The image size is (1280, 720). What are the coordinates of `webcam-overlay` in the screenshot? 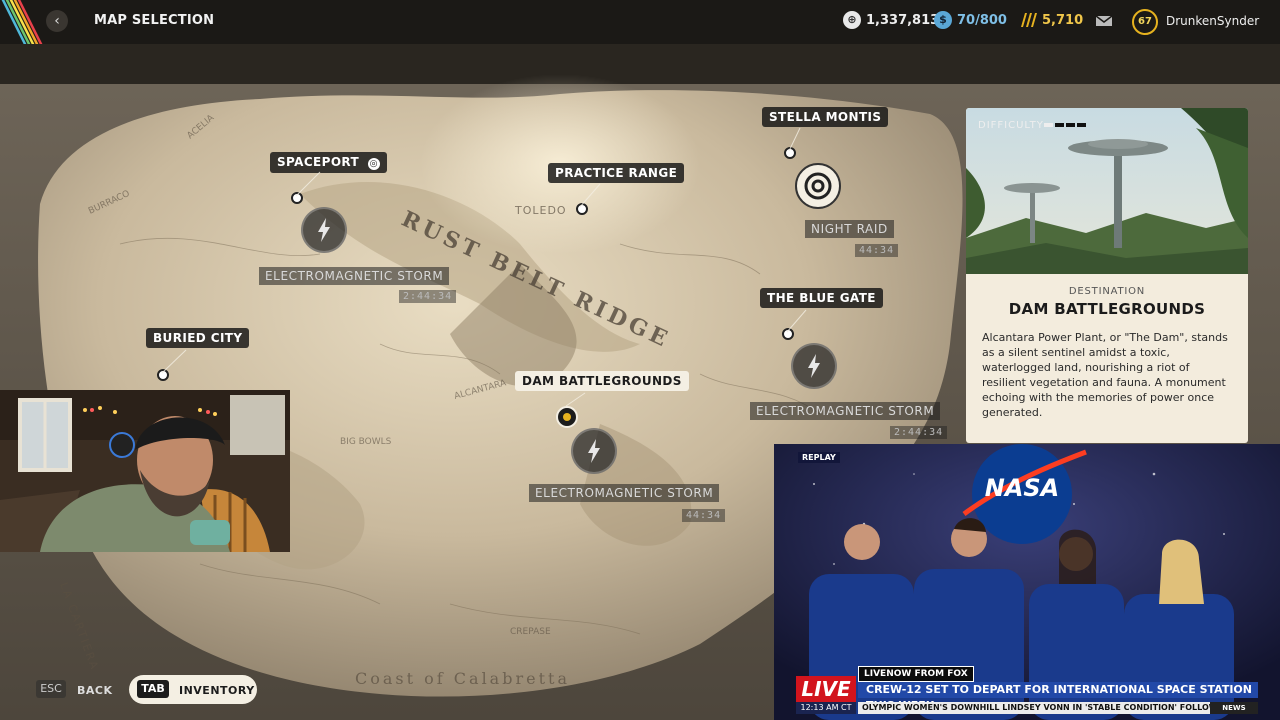 It's located at (145, 471).